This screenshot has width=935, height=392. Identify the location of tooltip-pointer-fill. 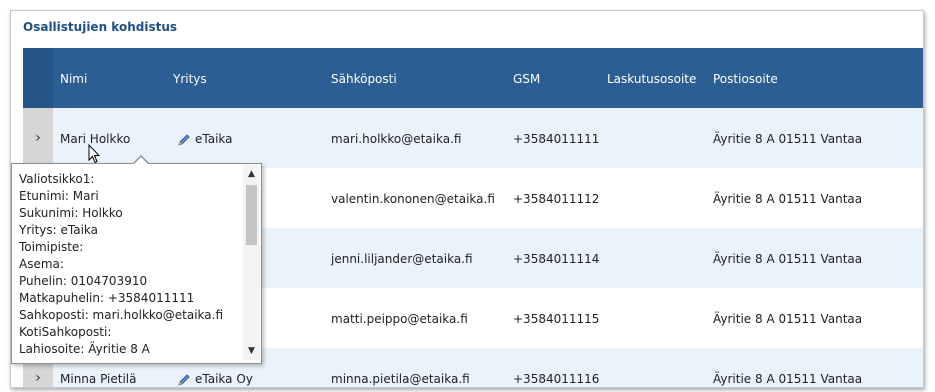
(141, 161).